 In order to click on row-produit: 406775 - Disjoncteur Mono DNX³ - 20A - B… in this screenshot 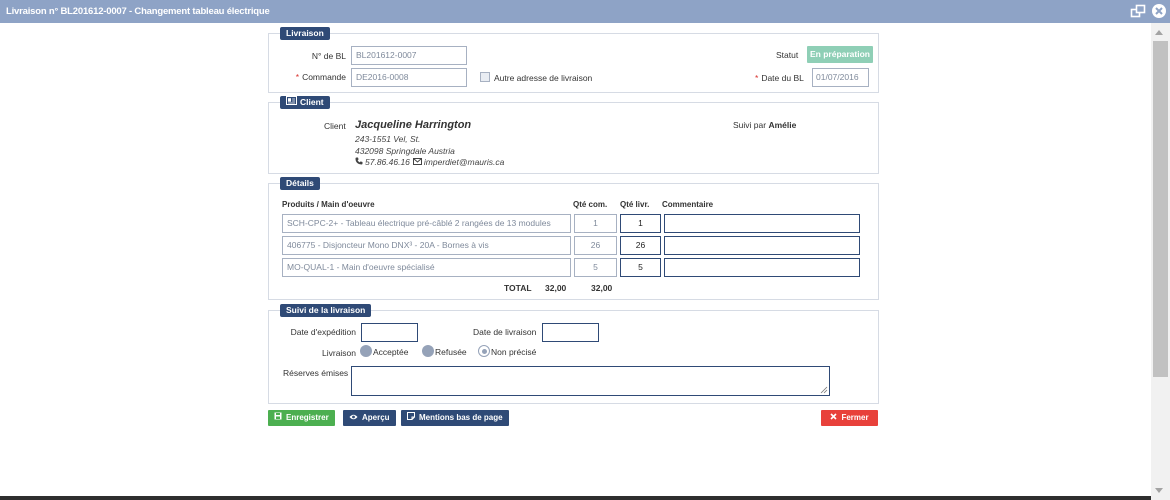, I will do `click(426, 245)`.